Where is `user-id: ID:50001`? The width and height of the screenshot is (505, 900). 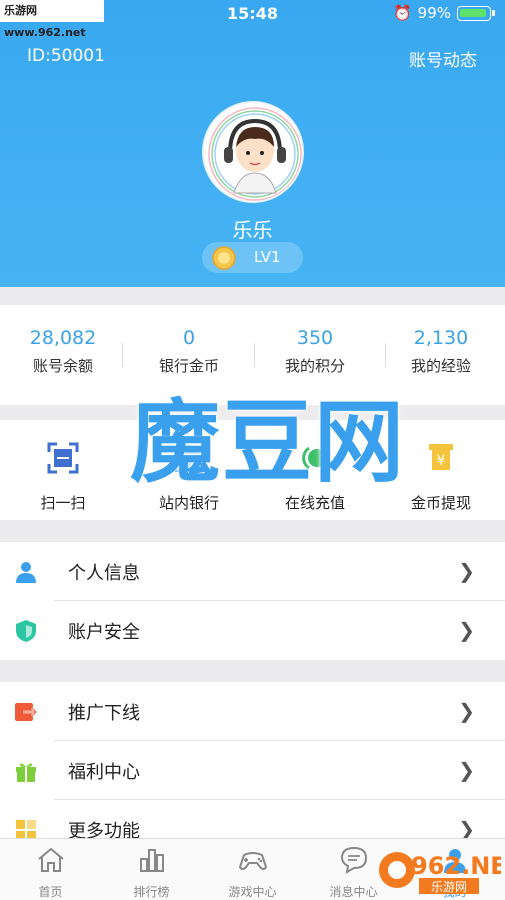 user-id: ID:50001 is located at coordinates (66, 56).